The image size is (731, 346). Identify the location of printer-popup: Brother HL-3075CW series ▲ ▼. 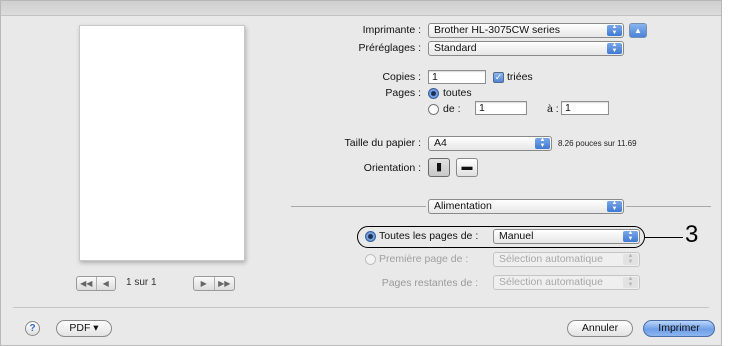
(526, 30).